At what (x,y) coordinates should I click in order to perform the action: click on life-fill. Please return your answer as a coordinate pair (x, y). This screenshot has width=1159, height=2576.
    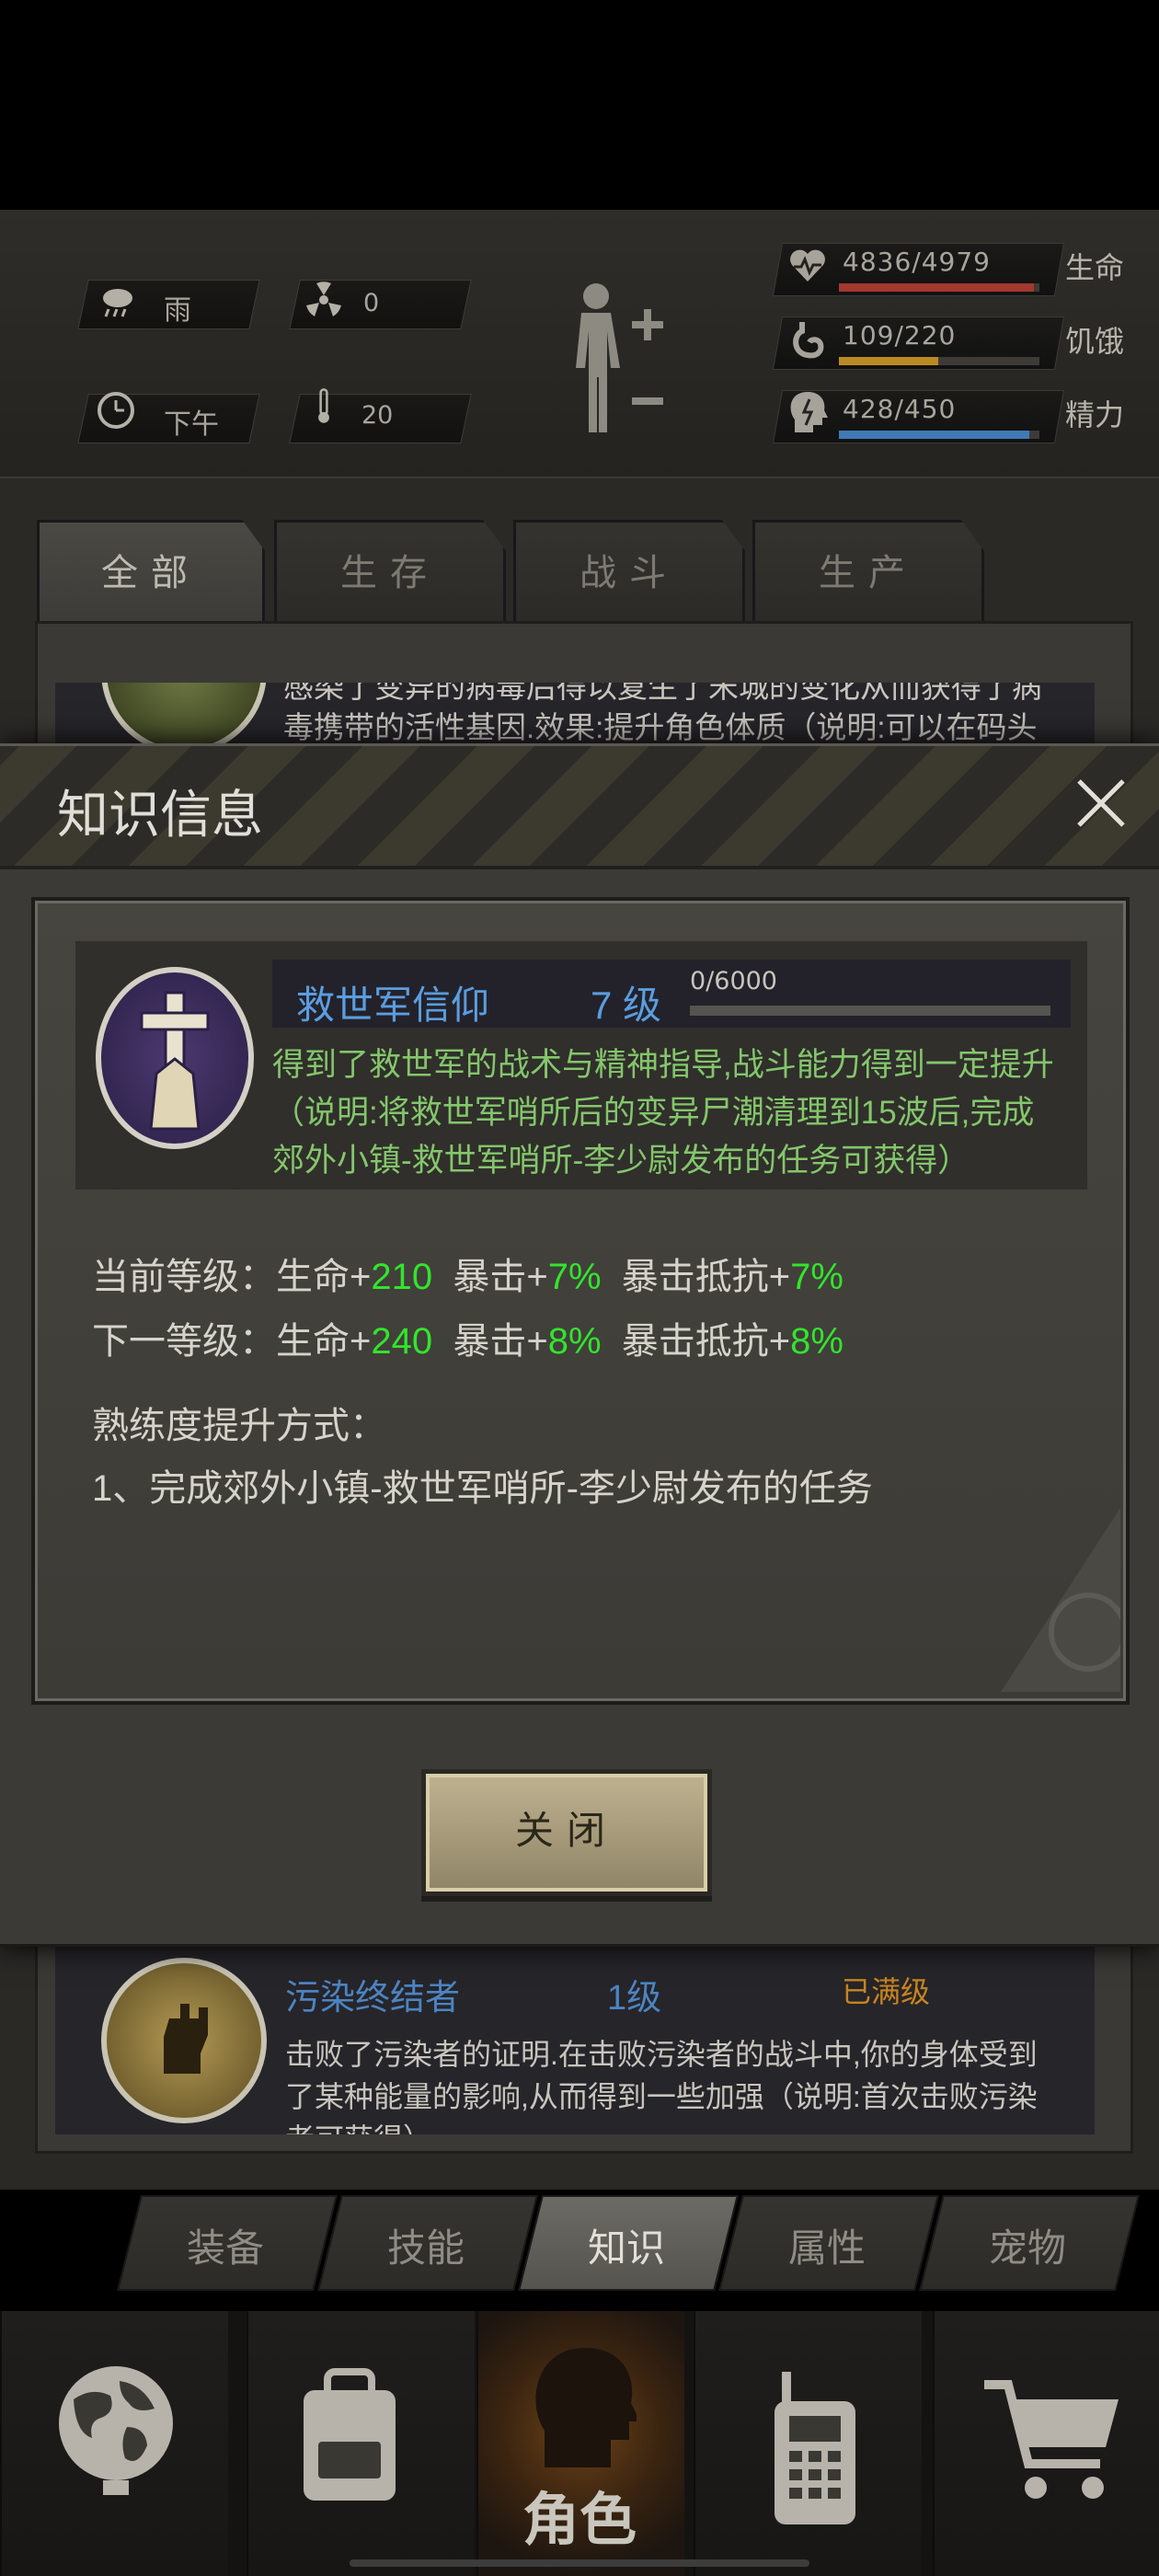
    Looking at the image, I should click on (936, 287).